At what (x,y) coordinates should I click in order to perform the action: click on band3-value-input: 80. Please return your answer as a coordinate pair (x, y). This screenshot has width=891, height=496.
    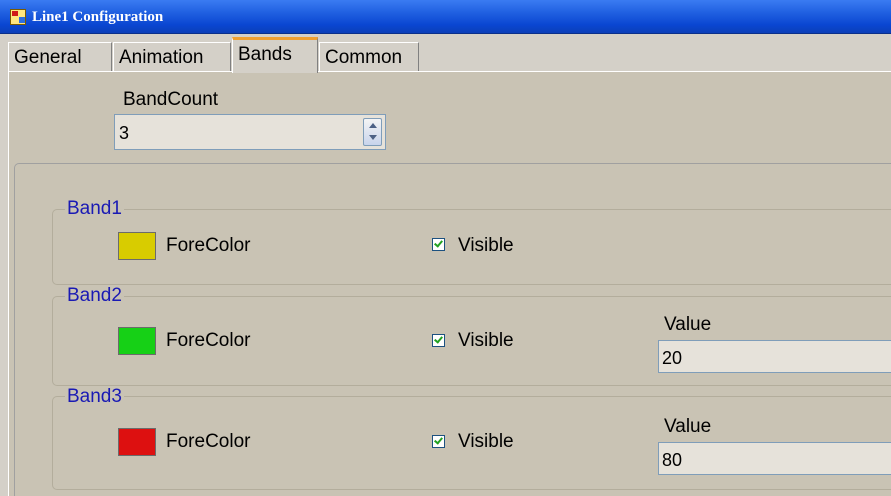
    Looking at the image, I should click on (774, 458).